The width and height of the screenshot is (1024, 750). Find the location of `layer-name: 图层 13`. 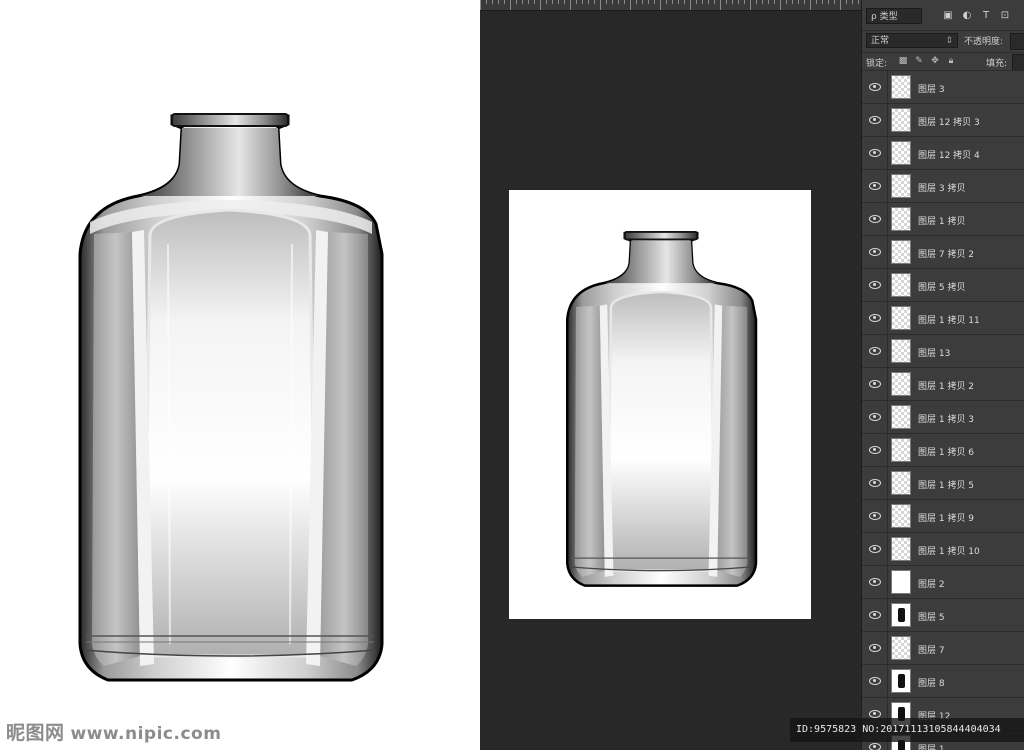

layer-name: 图层 13 is located at coordinates (934, 354).